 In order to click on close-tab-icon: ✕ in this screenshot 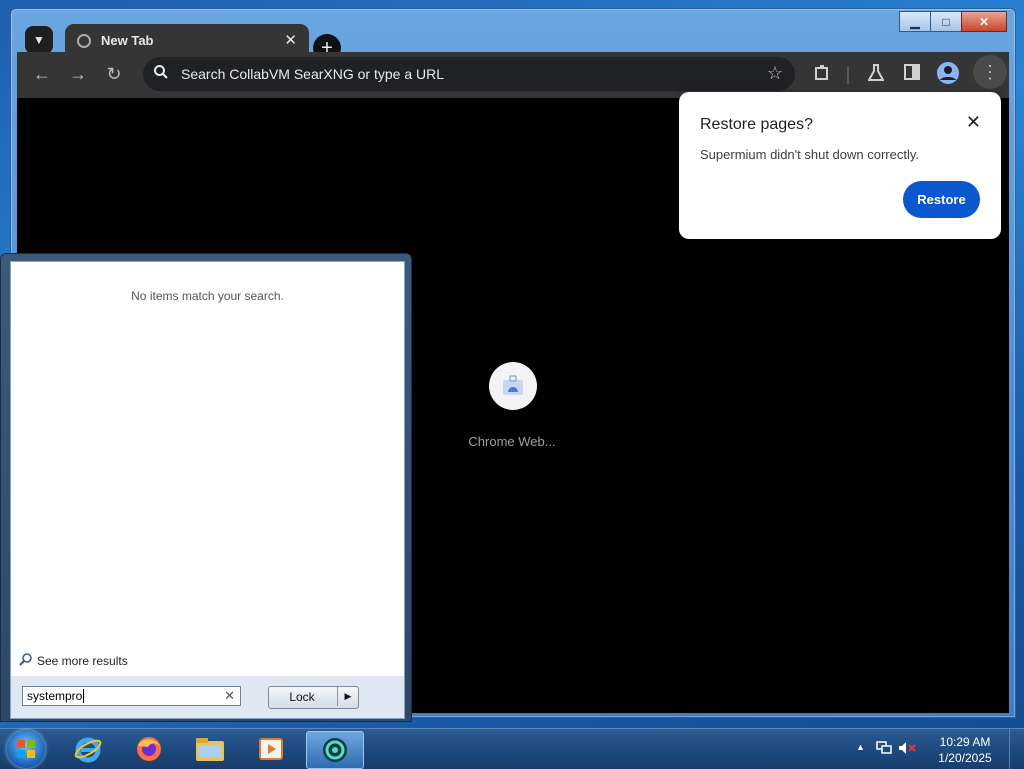, I will do `click(290, 40)`.